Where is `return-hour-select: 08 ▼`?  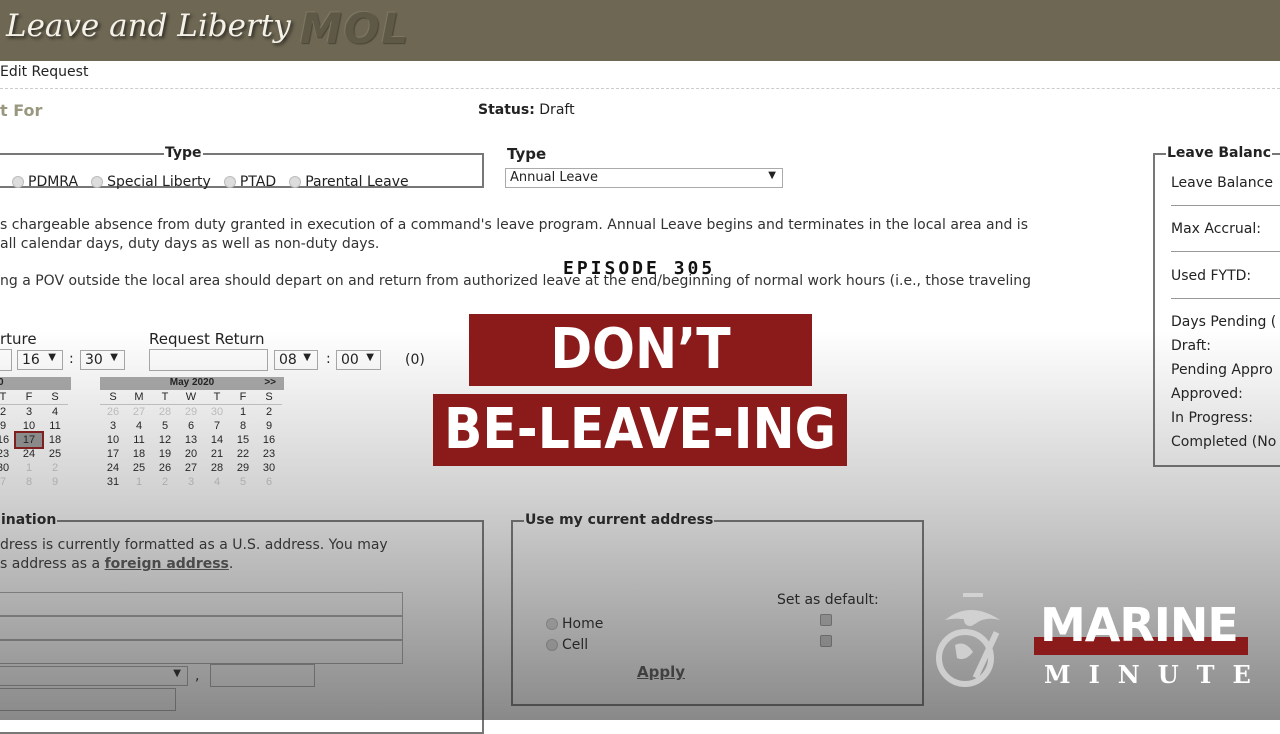
return-hour-select: 08 ▼ is located at coordinates (296, 360).